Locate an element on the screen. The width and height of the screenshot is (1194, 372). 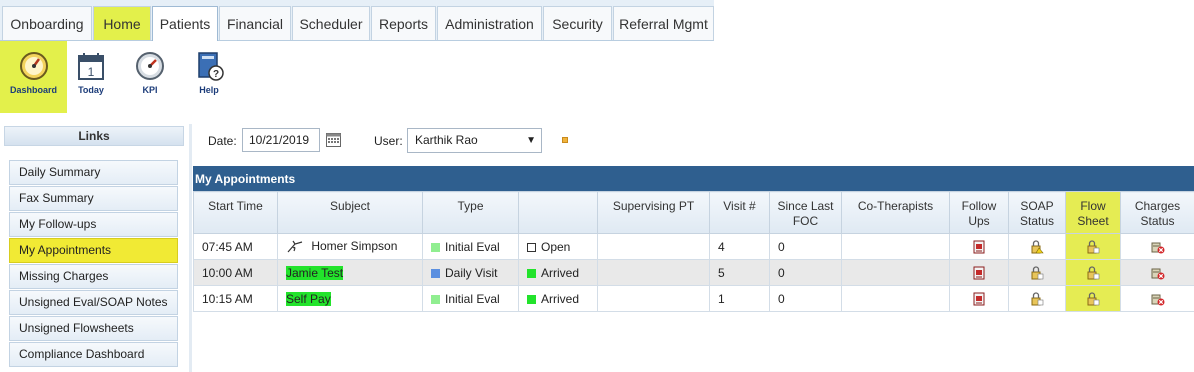
ribbon-dashboard-button: Dashboard is located at coordinates (33, 77).